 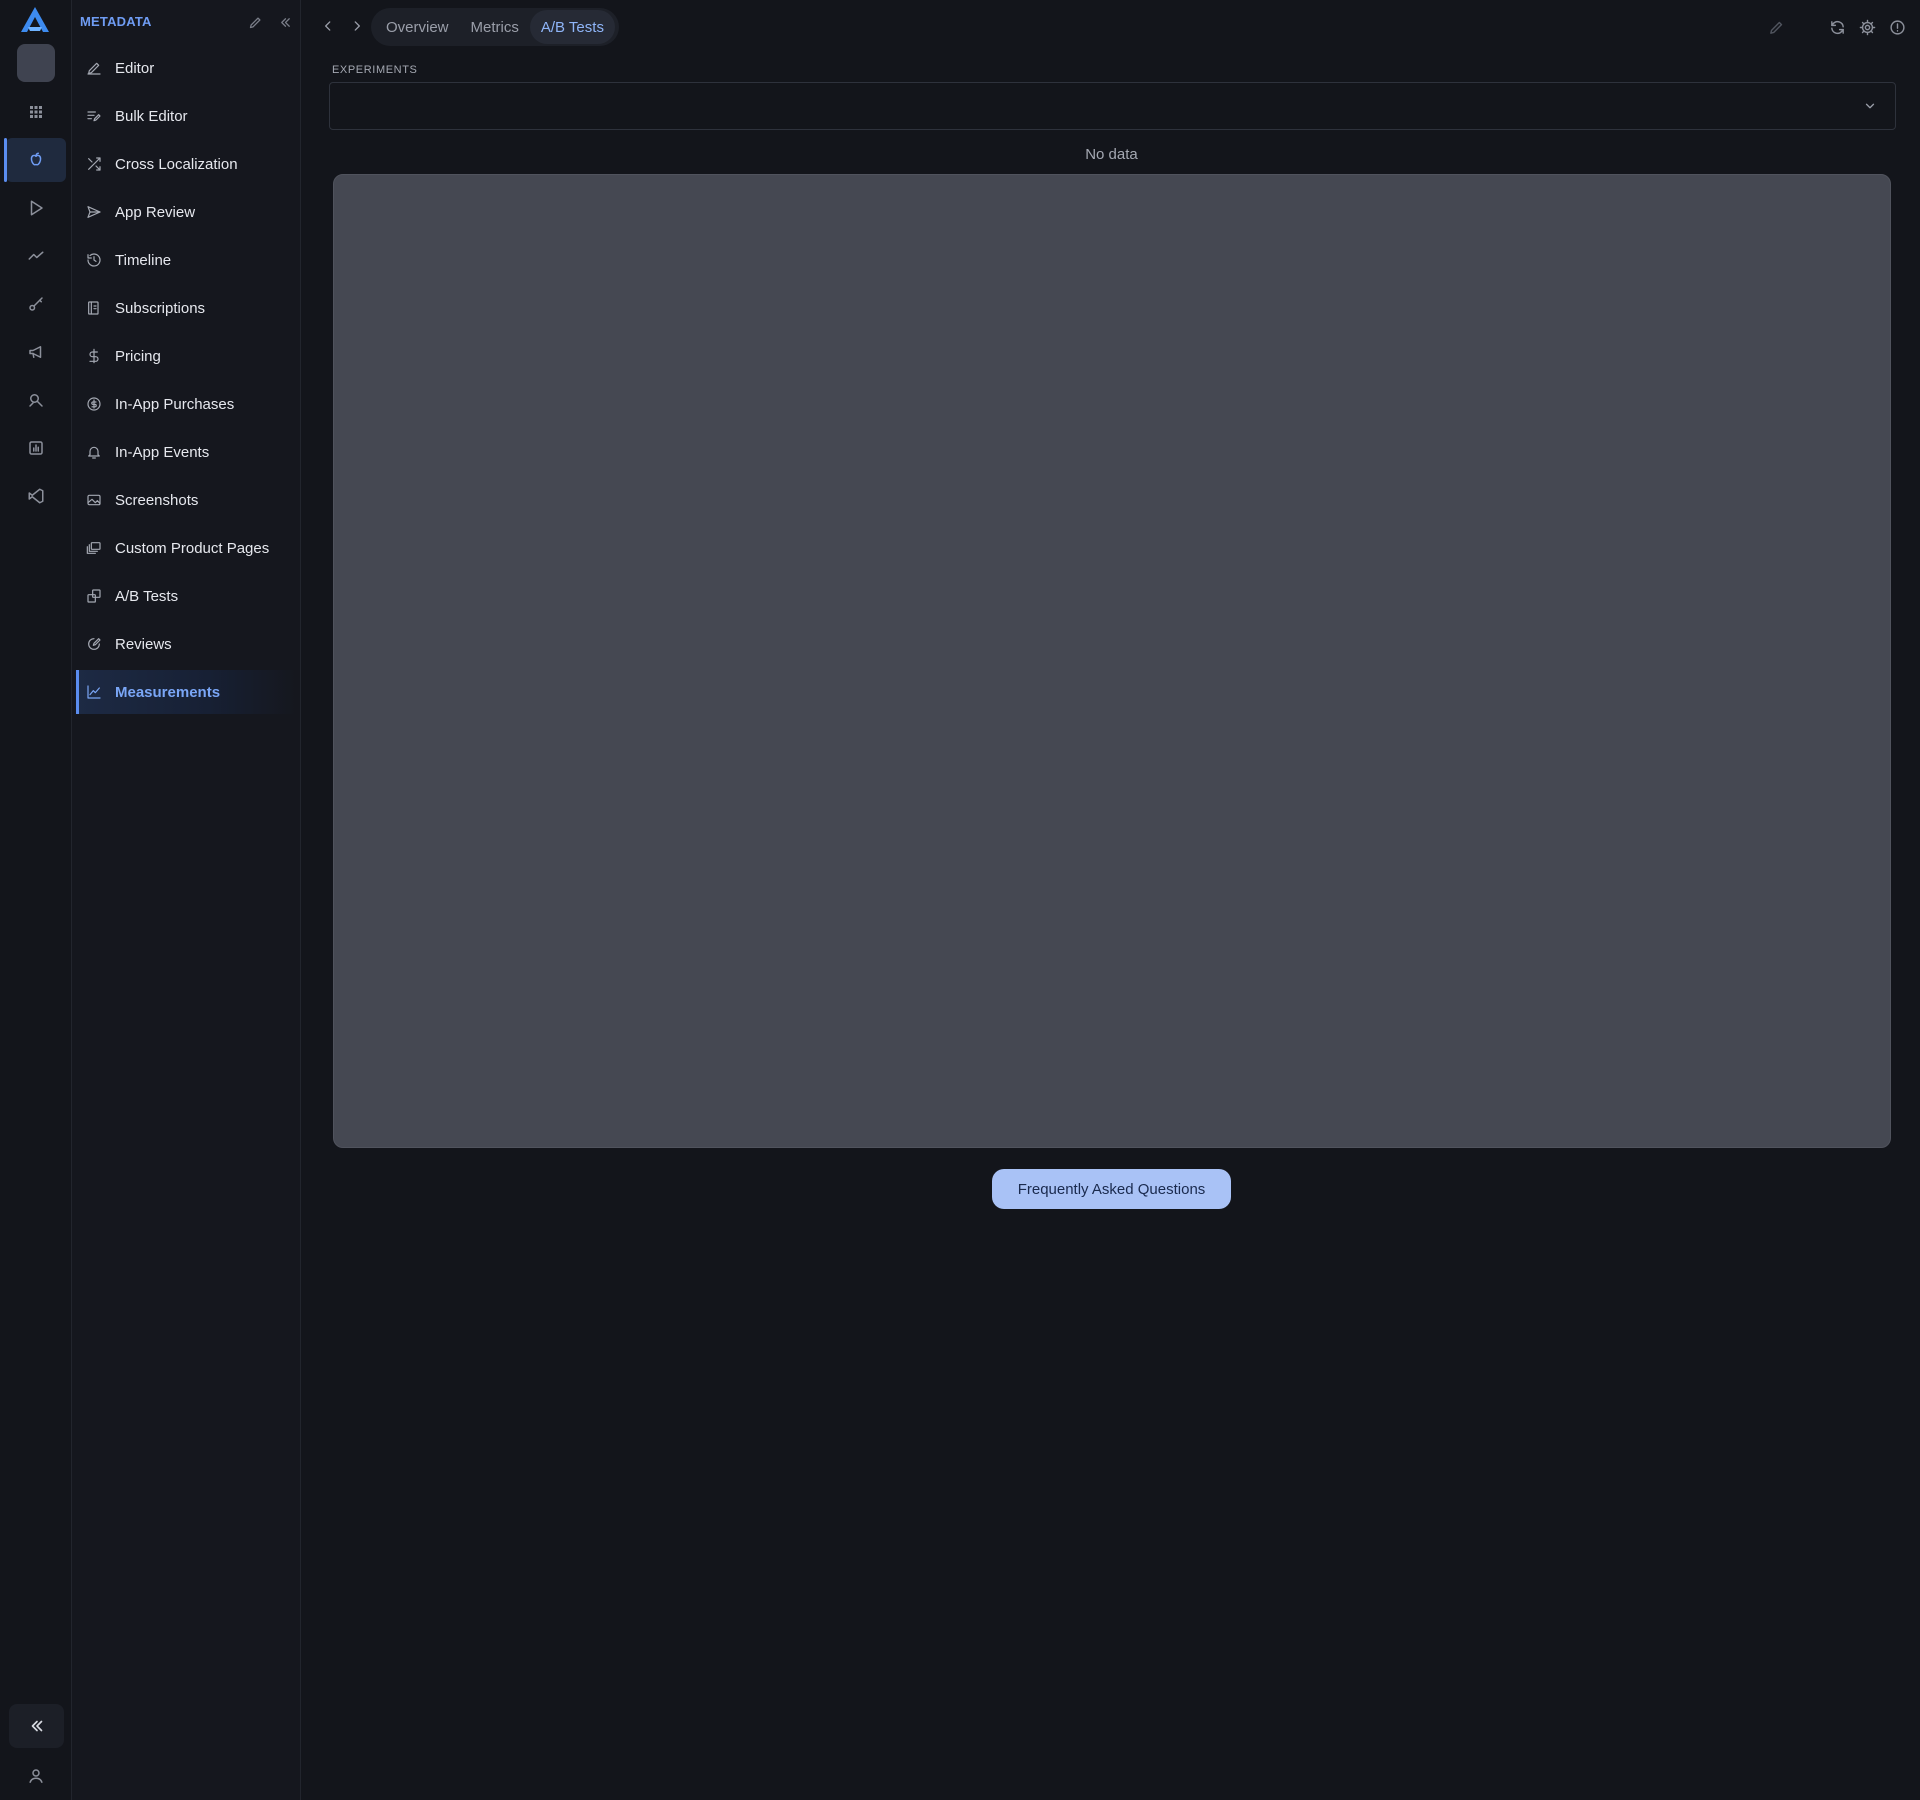 I want to click on vscode-icon, so click(x=36, y=496).